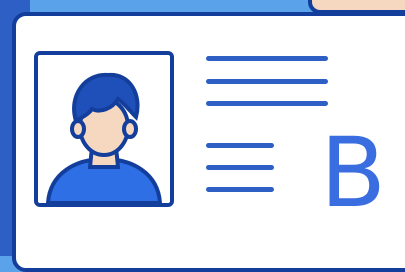 Image resolution: width=405 pixels, height=272 pixels. What do you see at coordinates (104, 137) in the screenshot?
I see `person-icon` at bounding box center [104, 137].